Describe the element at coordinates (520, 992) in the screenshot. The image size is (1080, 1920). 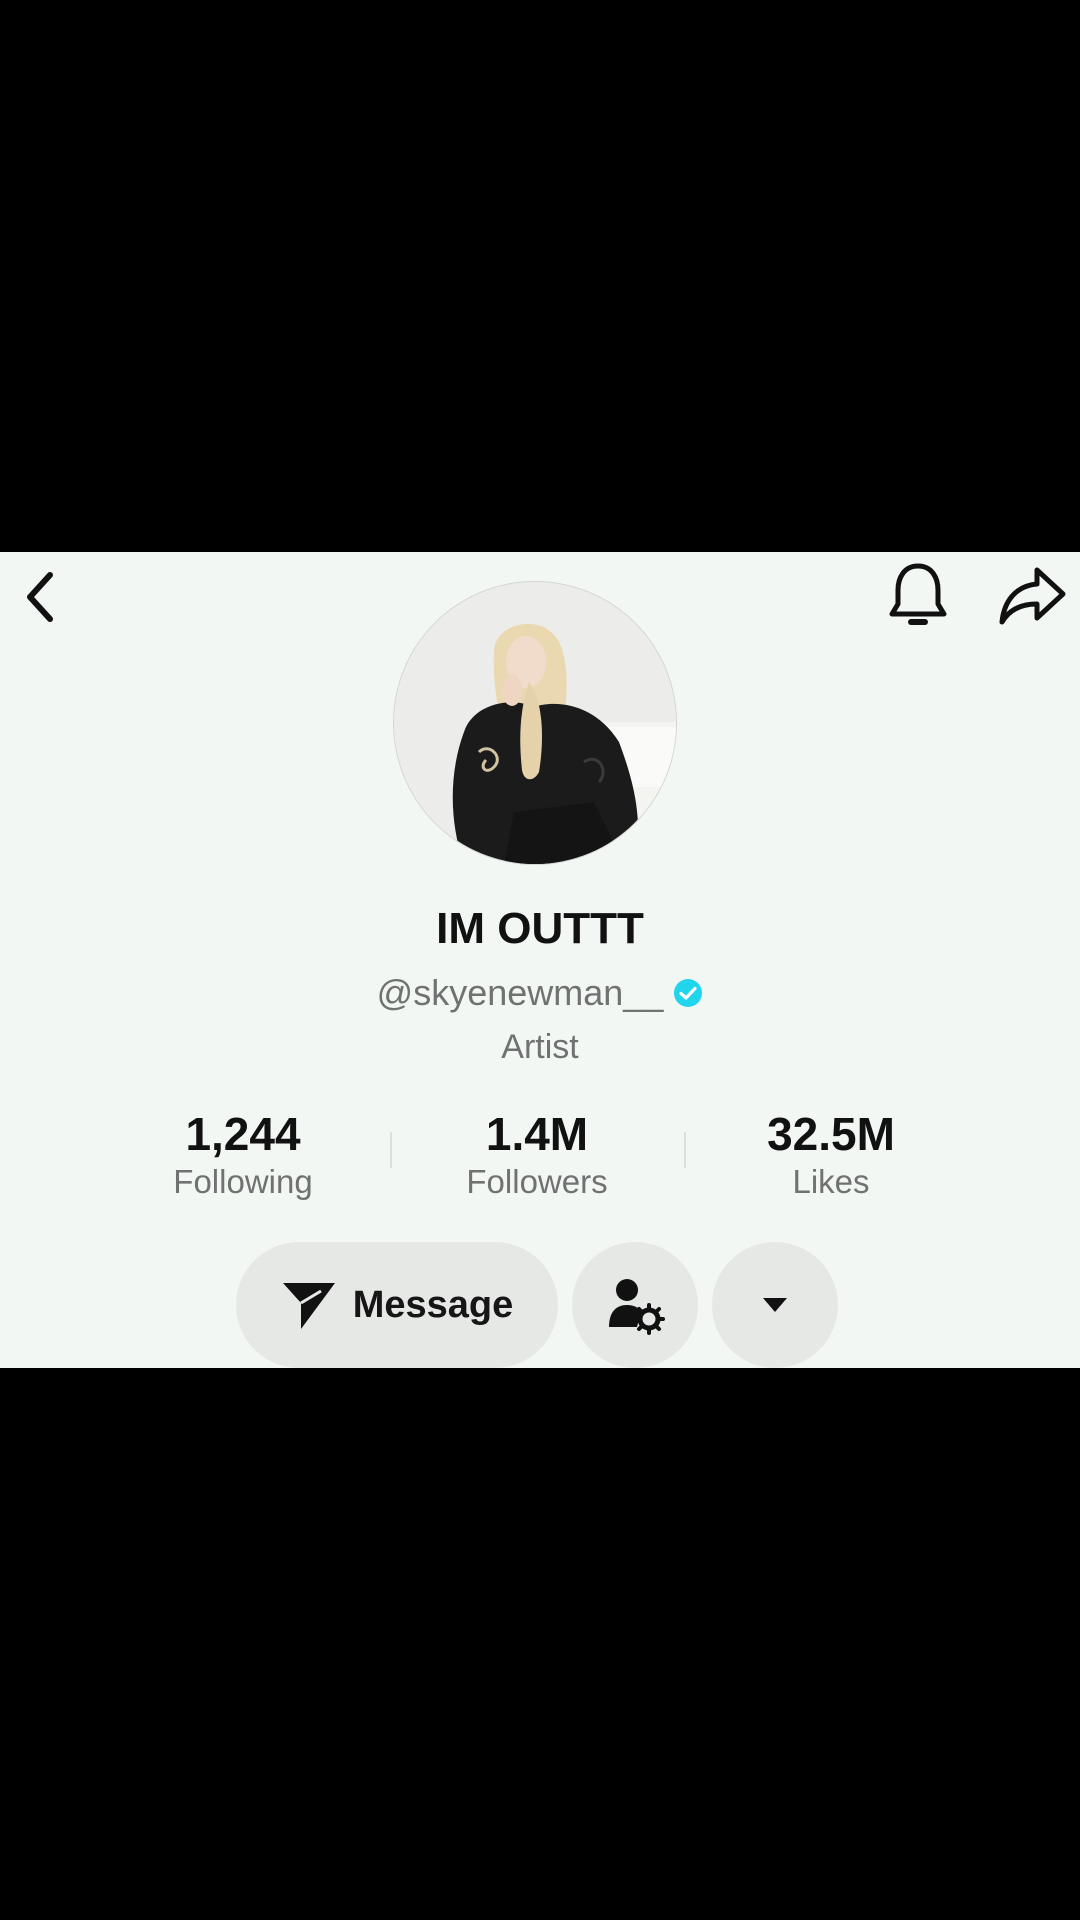
I see `username-handle: @skyenewman__` at that location.